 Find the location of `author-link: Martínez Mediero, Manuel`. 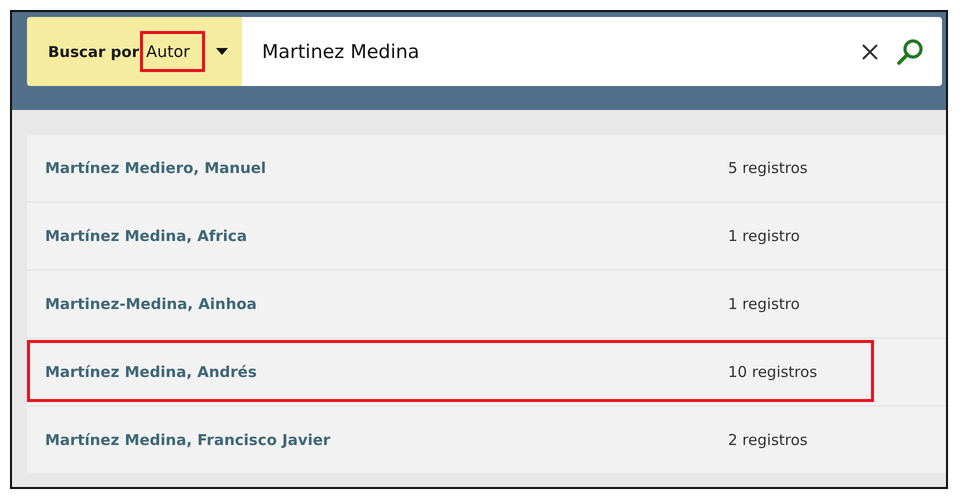

author-link: Martínez Mediero, Manuel is located at coordinates (386, 168).